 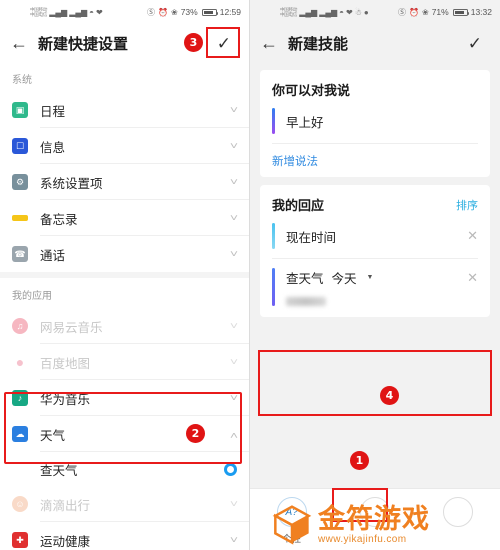 What do you see at coordinates (124, 12) in the screenshot?
I see `left-status-bar: 中国移动 中国电信 ▂▄▆ ▂▄▆ ◓ ❤ Ⓢ ⏰ ❀ 73% 12:59` at bounding box center [124, 12].